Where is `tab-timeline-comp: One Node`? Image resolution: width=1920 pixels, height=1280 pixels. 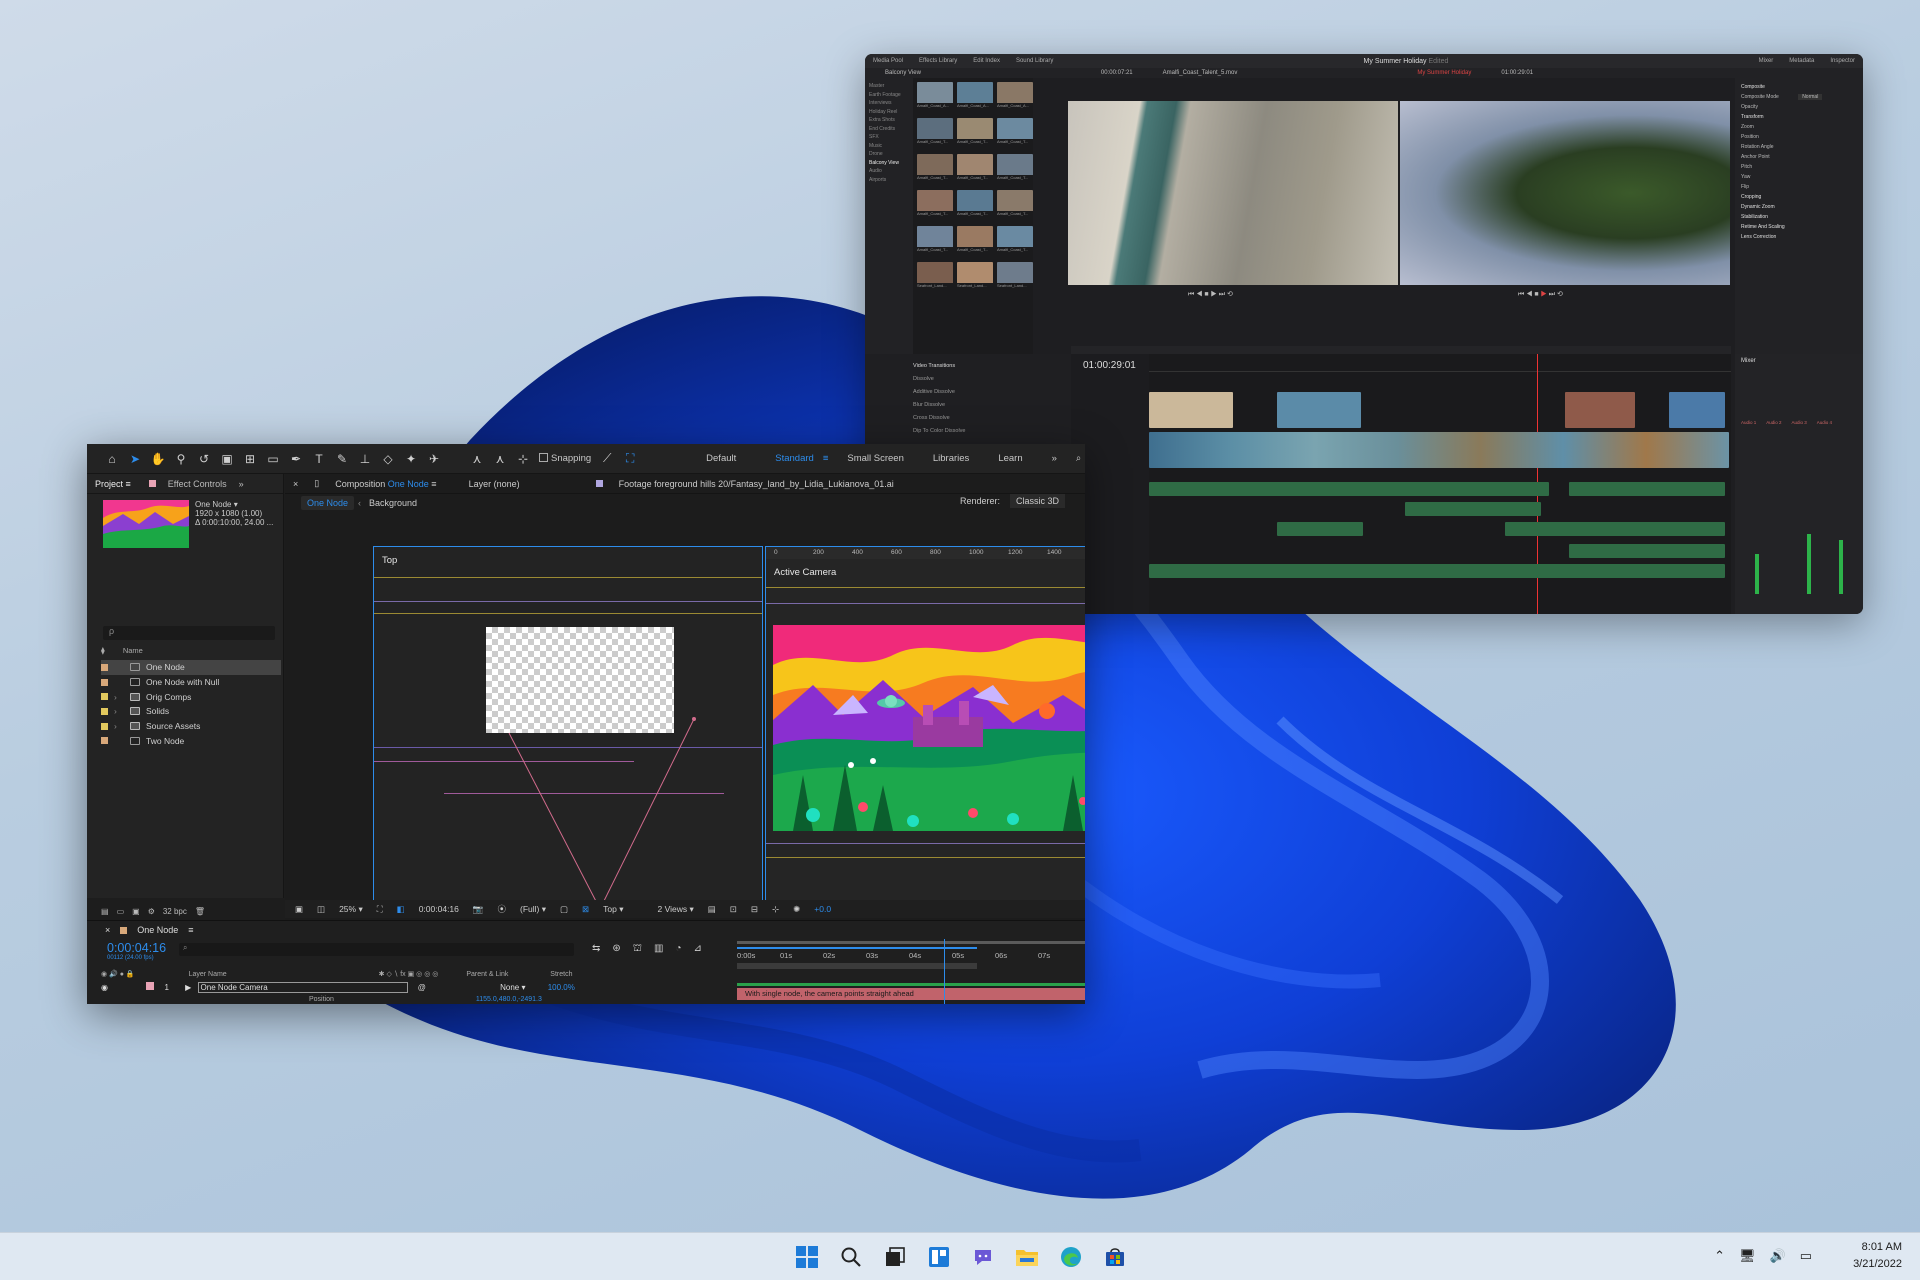 tab-timeline-comp: One Node is located at coordinates (157, 930).